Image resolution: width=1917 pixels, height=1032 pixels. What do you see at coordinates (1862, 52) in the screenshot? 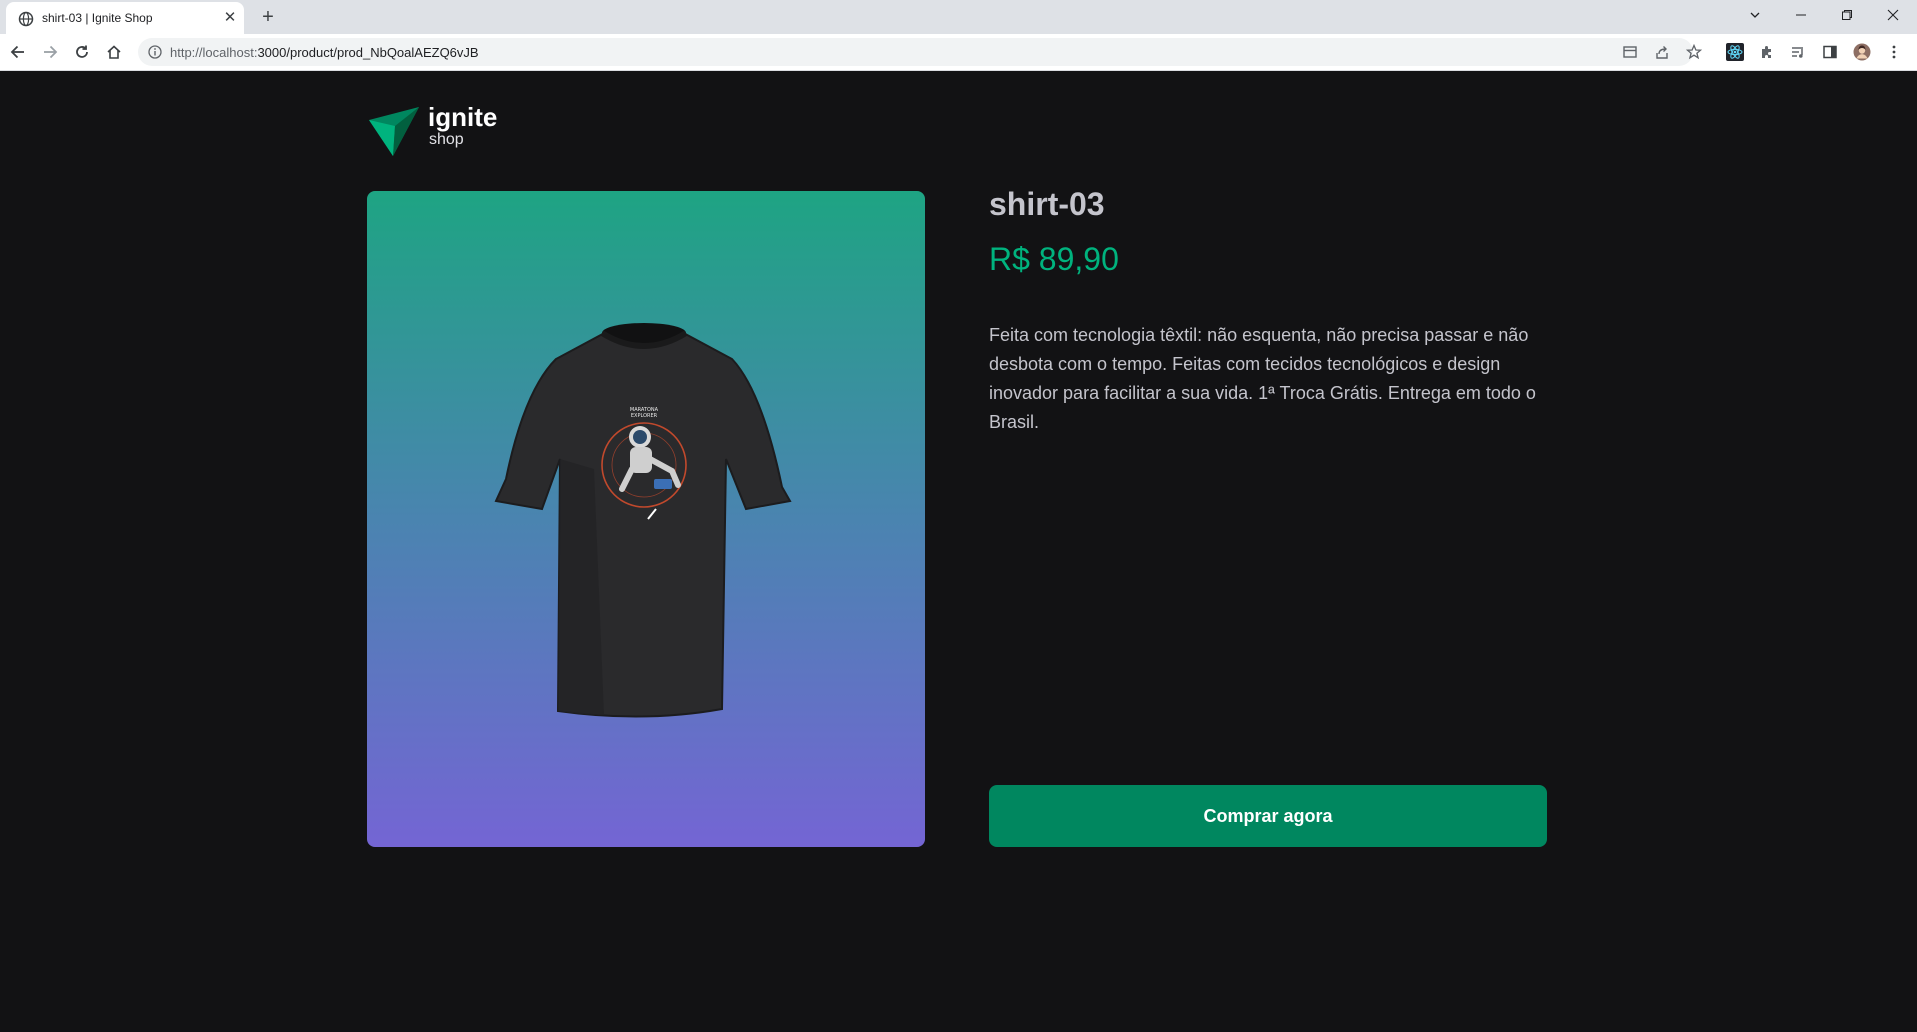
I see `profile-avatar-icon` at bounding box center [1862, 52].